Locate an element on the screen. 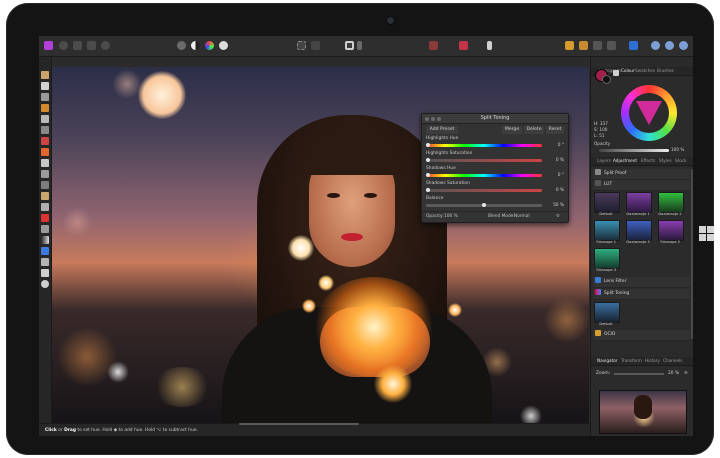 The width and height of the screenshot is (720, 458). tab-stock: Stock is located at coordinates (681, 161).